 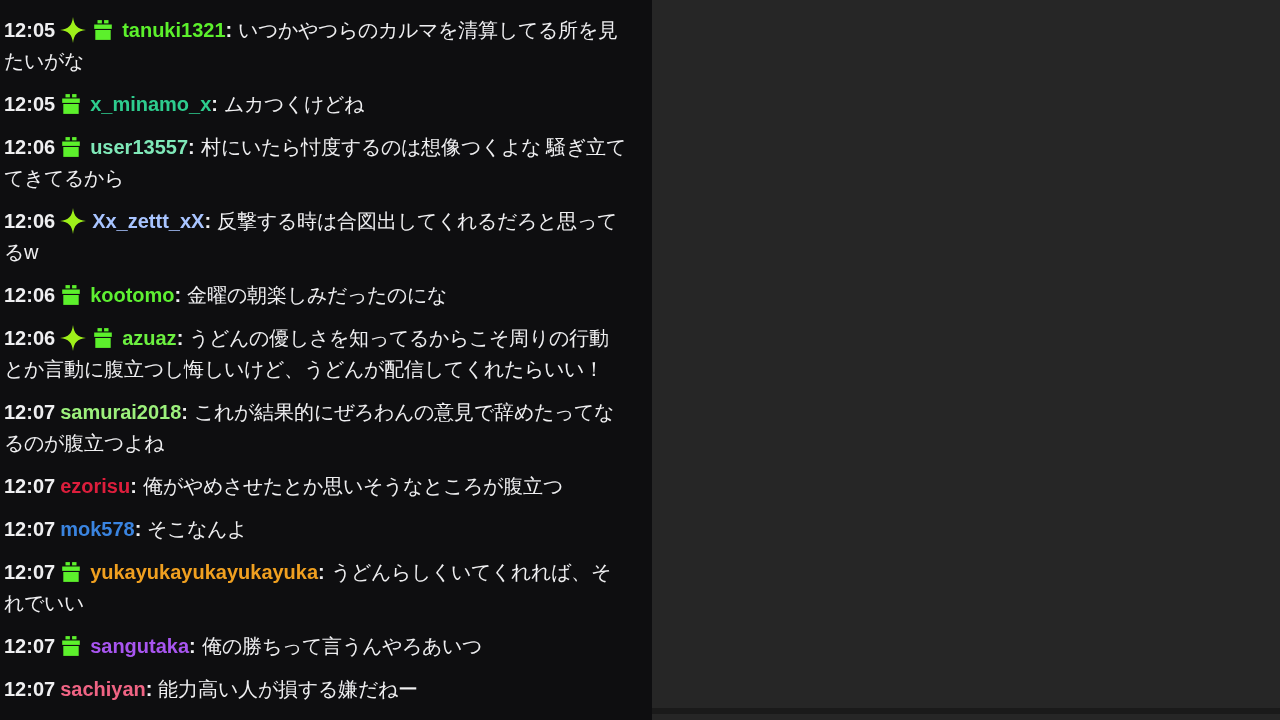 I want to click on chat-message: 12:06 user13557: 村にいたら忖度するのは想像つくよな 騒ぎ立ててきてるから, so click(x=316, y=163).